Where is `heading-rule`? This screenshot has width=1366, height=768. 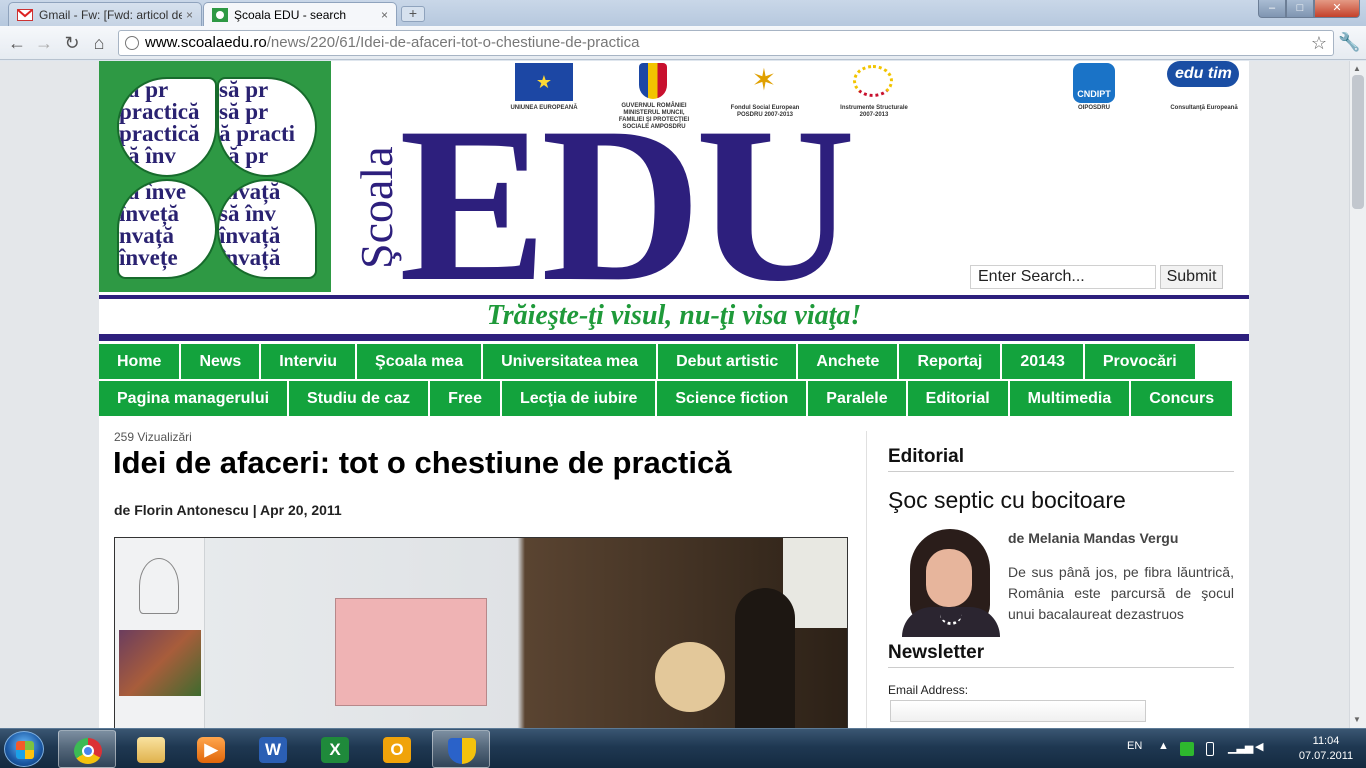 heading-rule is located at coordinates (1061, 471).